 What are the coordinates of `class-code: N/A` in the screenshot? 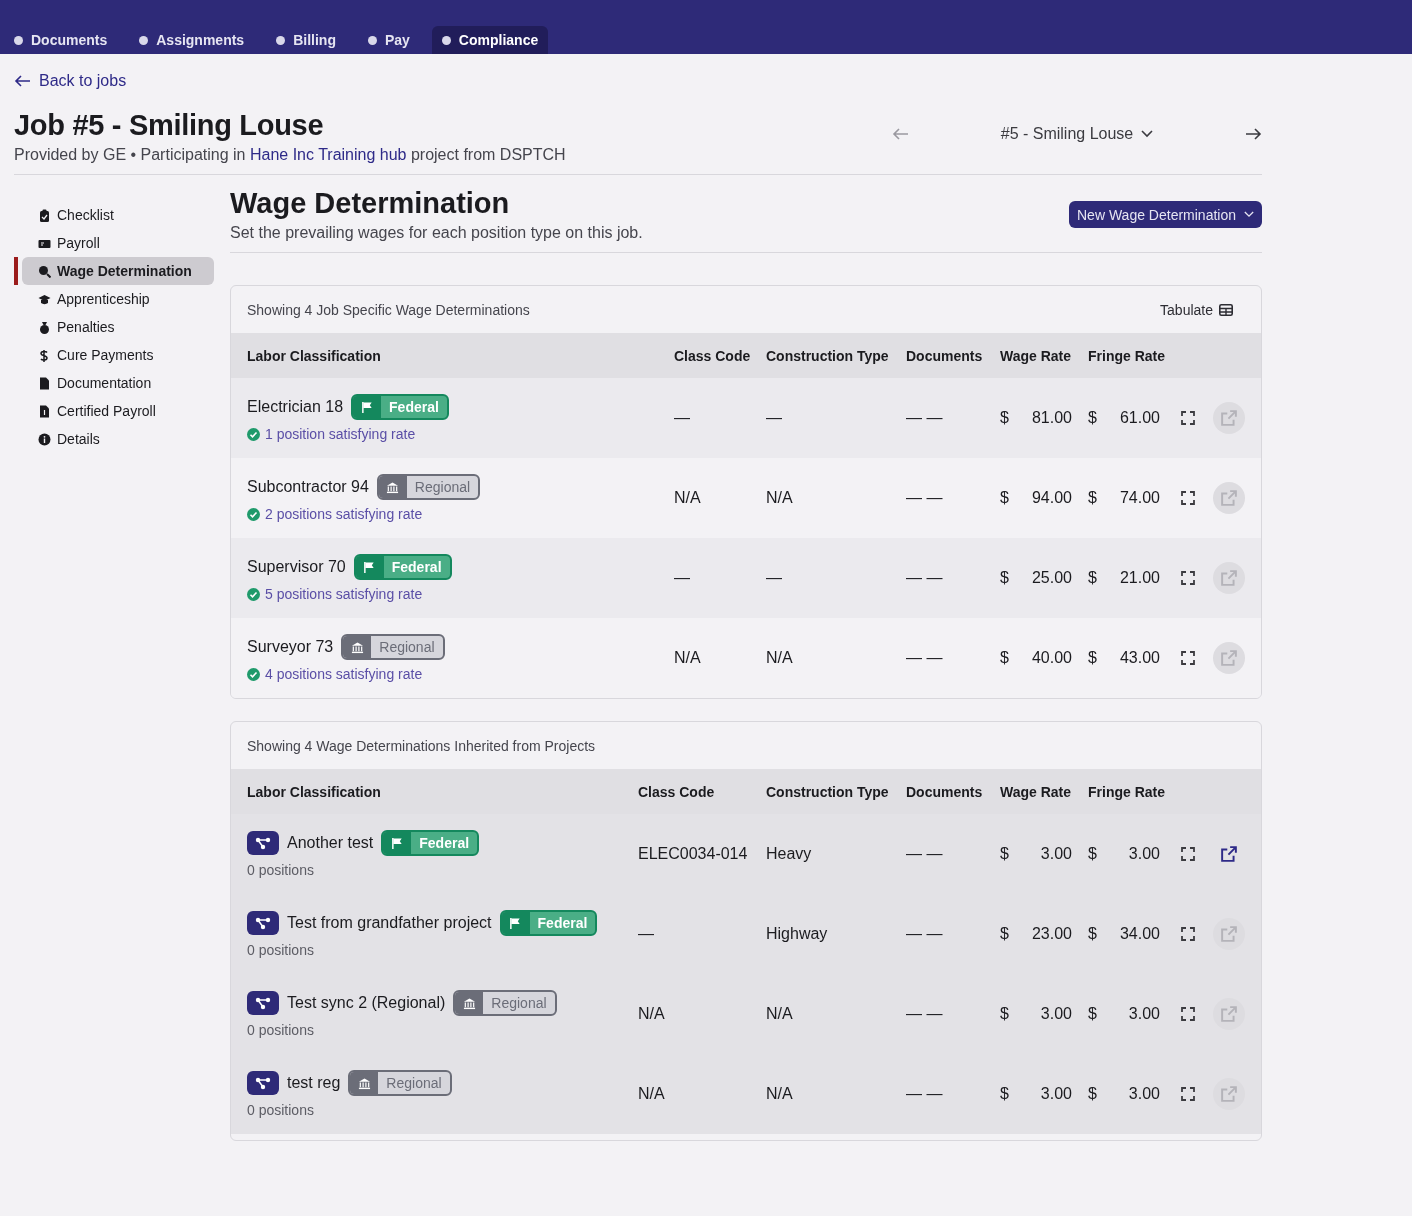 It's located at (652, 1014).